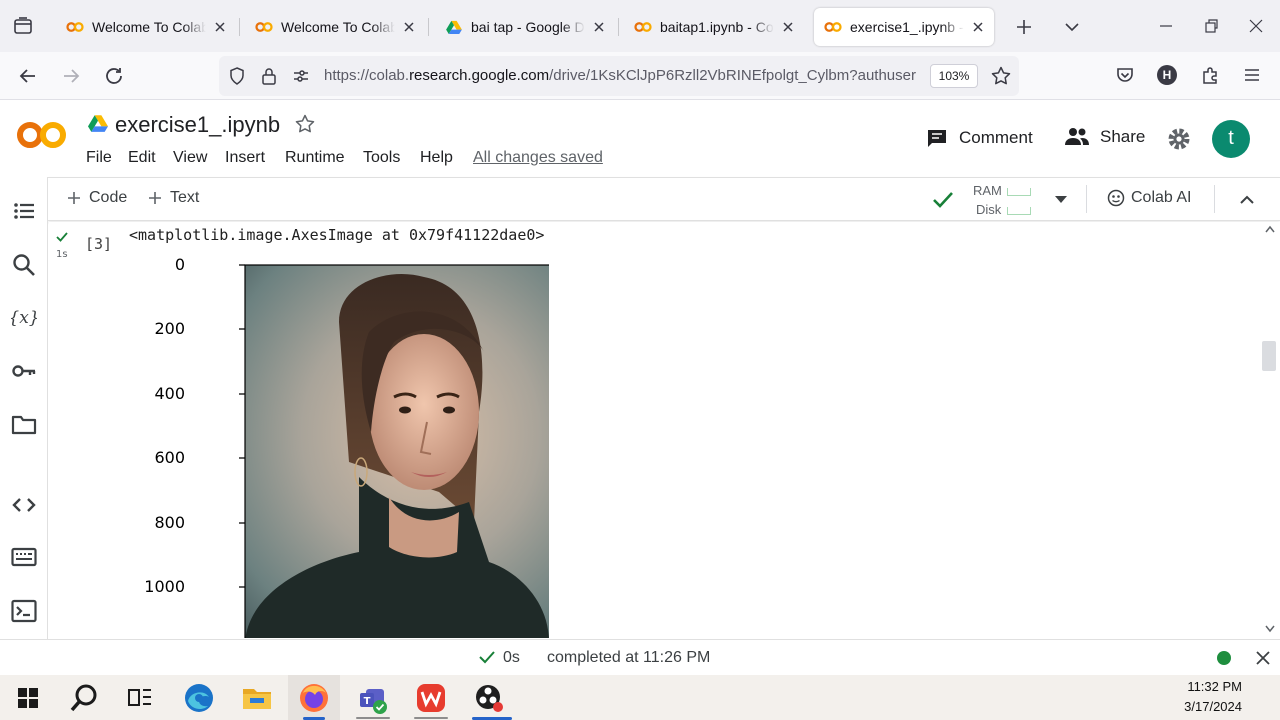 Image resolution: width=1280 pixels, height=720 pixels. I want to click on star-icon, so click(305, 124).